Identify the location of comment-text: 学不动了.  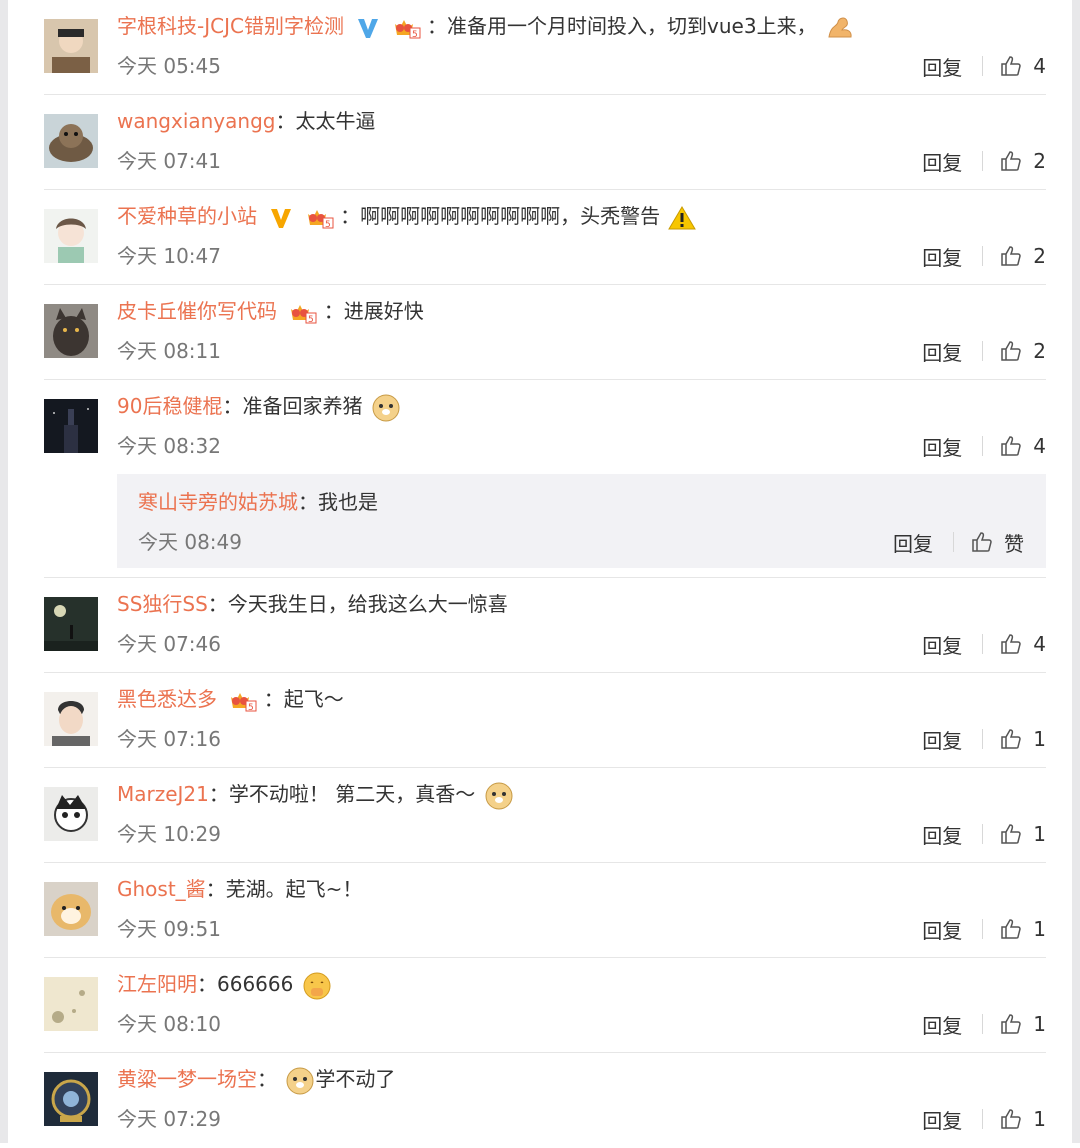
(355, 1079).